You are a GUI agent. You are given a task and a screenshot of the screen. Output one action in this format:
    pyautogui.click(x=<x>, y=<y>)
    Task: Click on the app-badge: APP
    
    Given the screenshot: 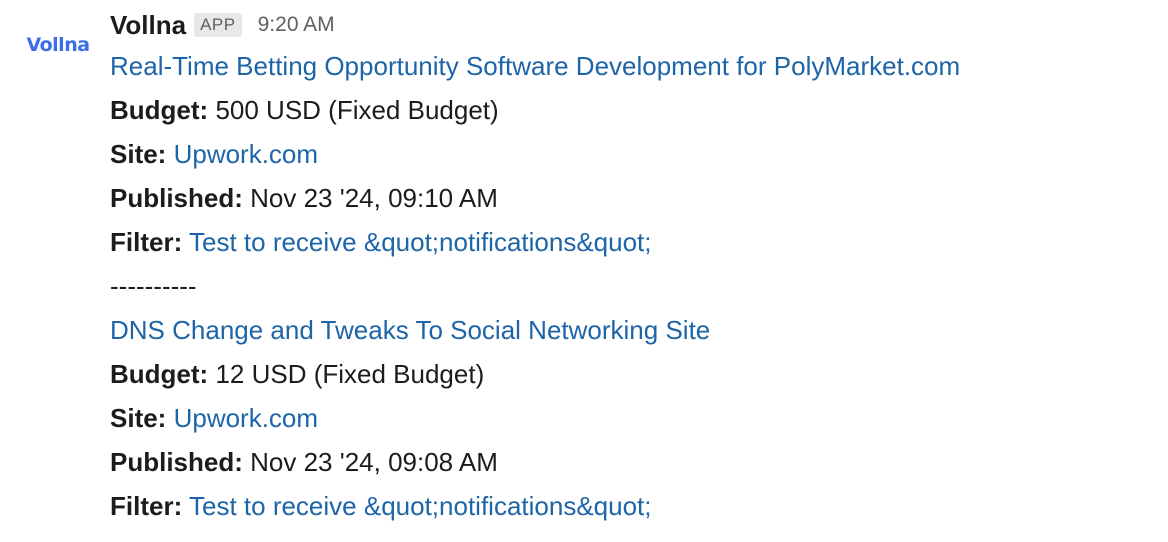 What is the action you would take?
    pyautogui.click(x=218, y=25)
    